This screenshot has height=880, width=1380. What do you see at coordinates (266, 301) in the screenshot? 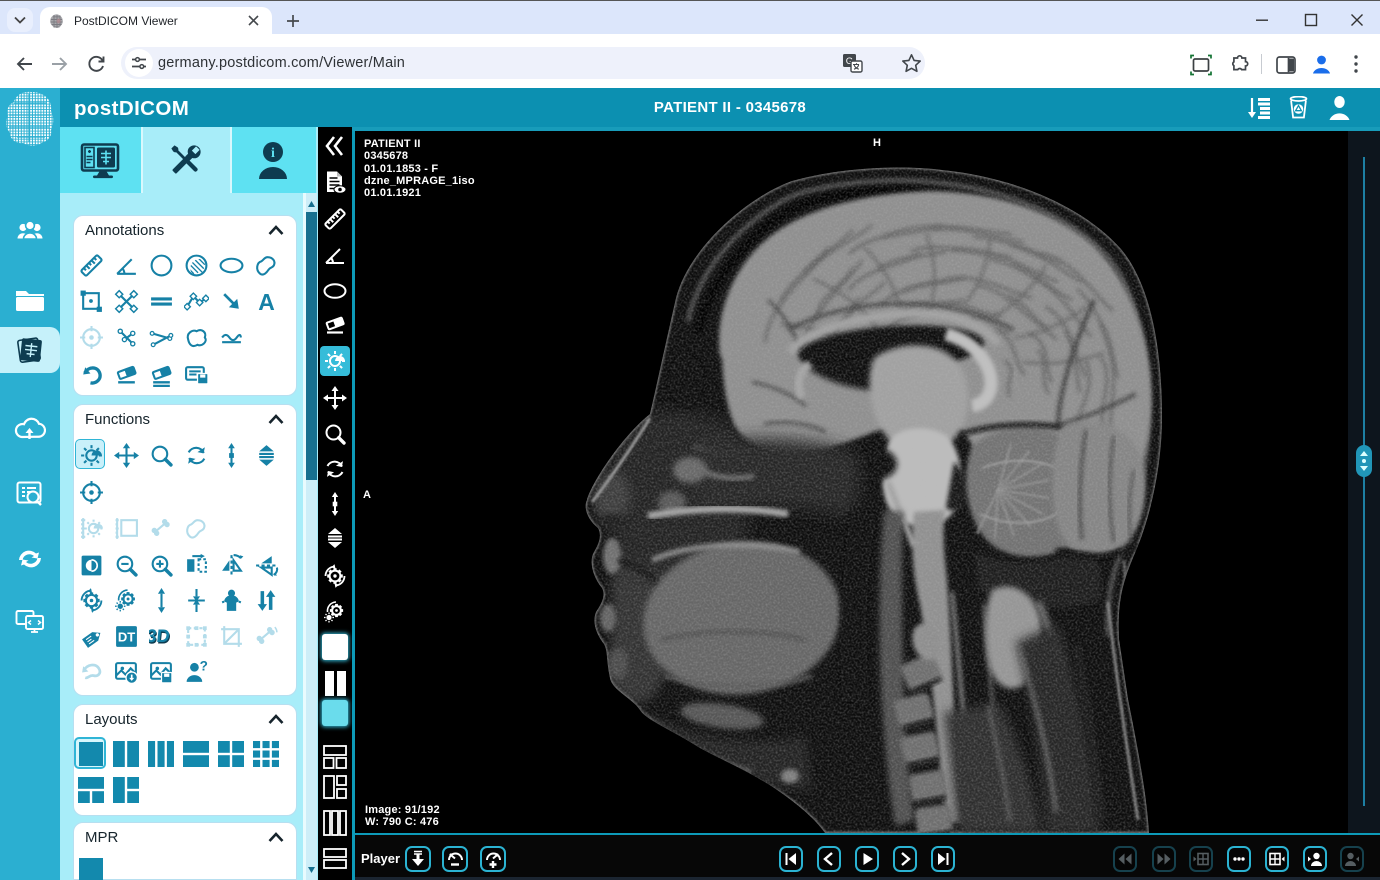
I see `svg-text: A` at bounding box center [266, 301].